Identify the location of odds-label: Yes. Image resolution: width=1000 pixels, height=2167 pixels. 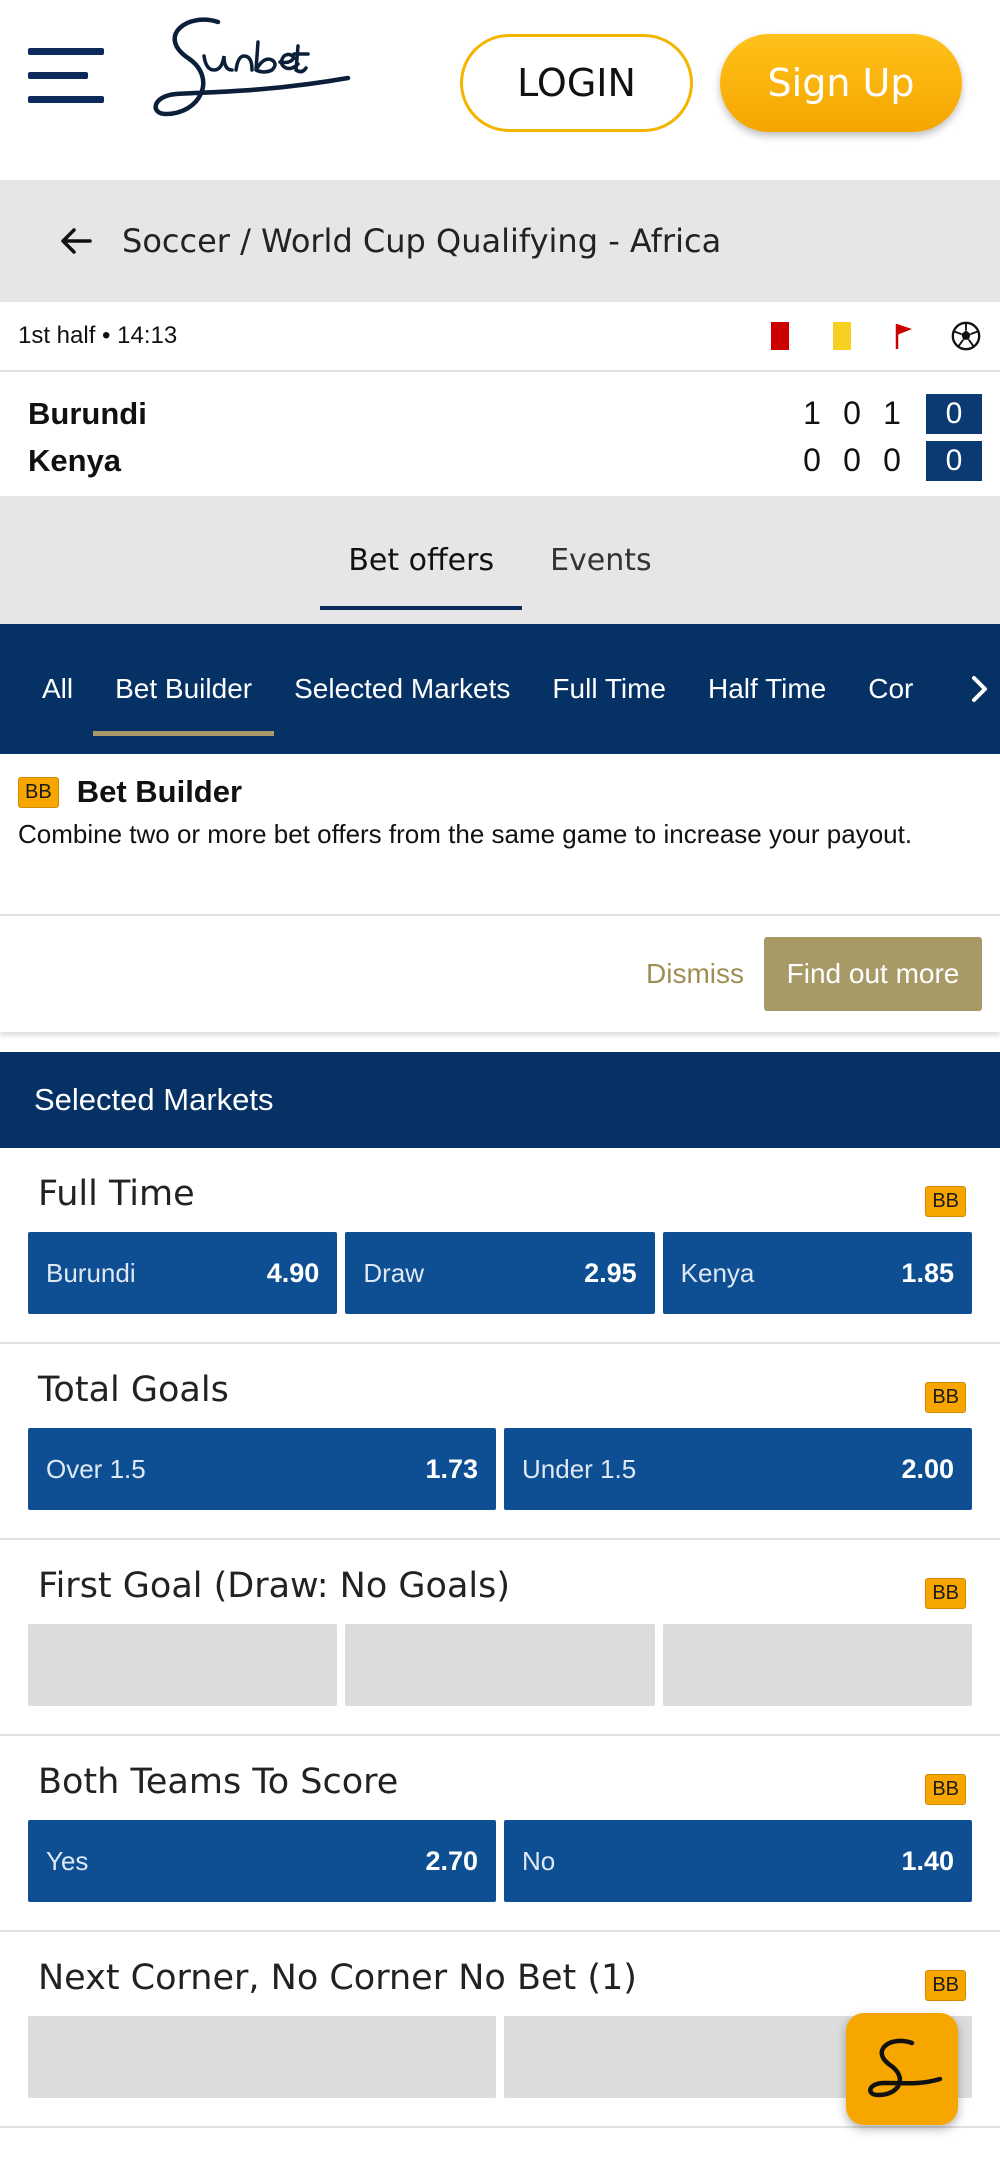
(67, 1860).